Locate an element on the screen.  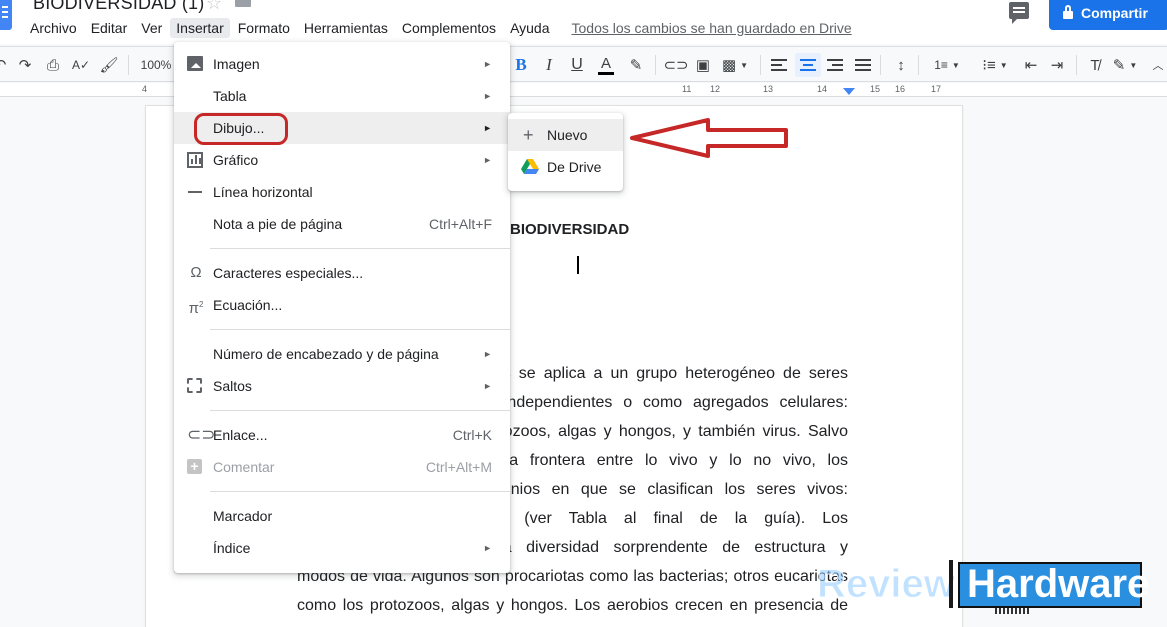
undo-icon: ↶ is located at coordinates (4, 65).